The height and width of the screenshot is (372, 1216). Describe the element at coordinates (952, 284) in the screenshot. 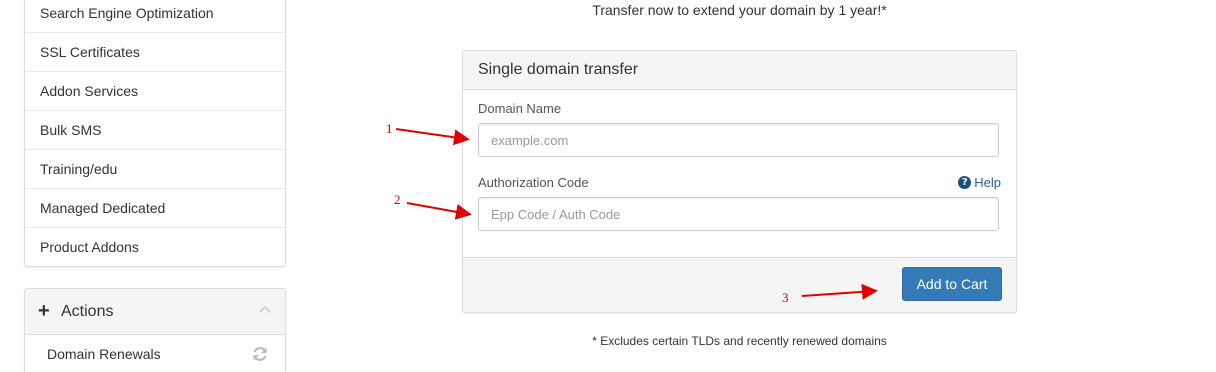

I see `add-to-cart-button: Add to Cart` at that location.